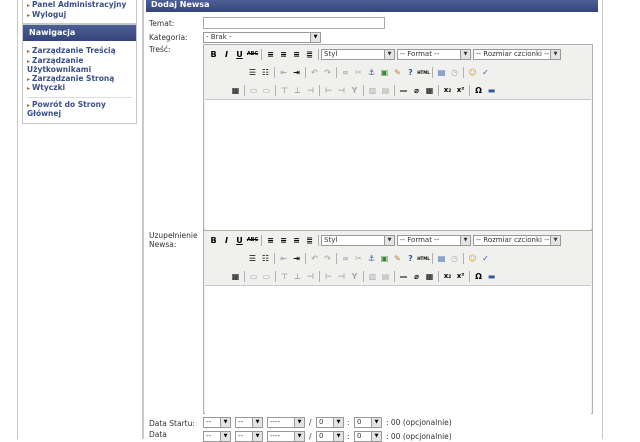 The height and width of the screenshot is (442, 640). Describe the element at coordinates (330, 422) in the screenshot. I see `start-hour-select: 0 ▼` at that location.